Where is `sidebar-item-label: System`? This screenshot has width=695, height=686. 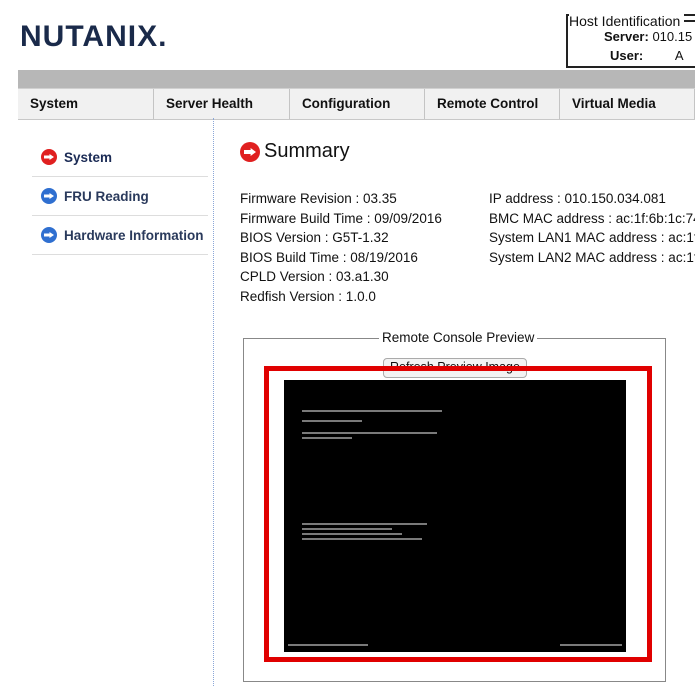 sidebar-item-label: System is located at coordinates (88, 157).